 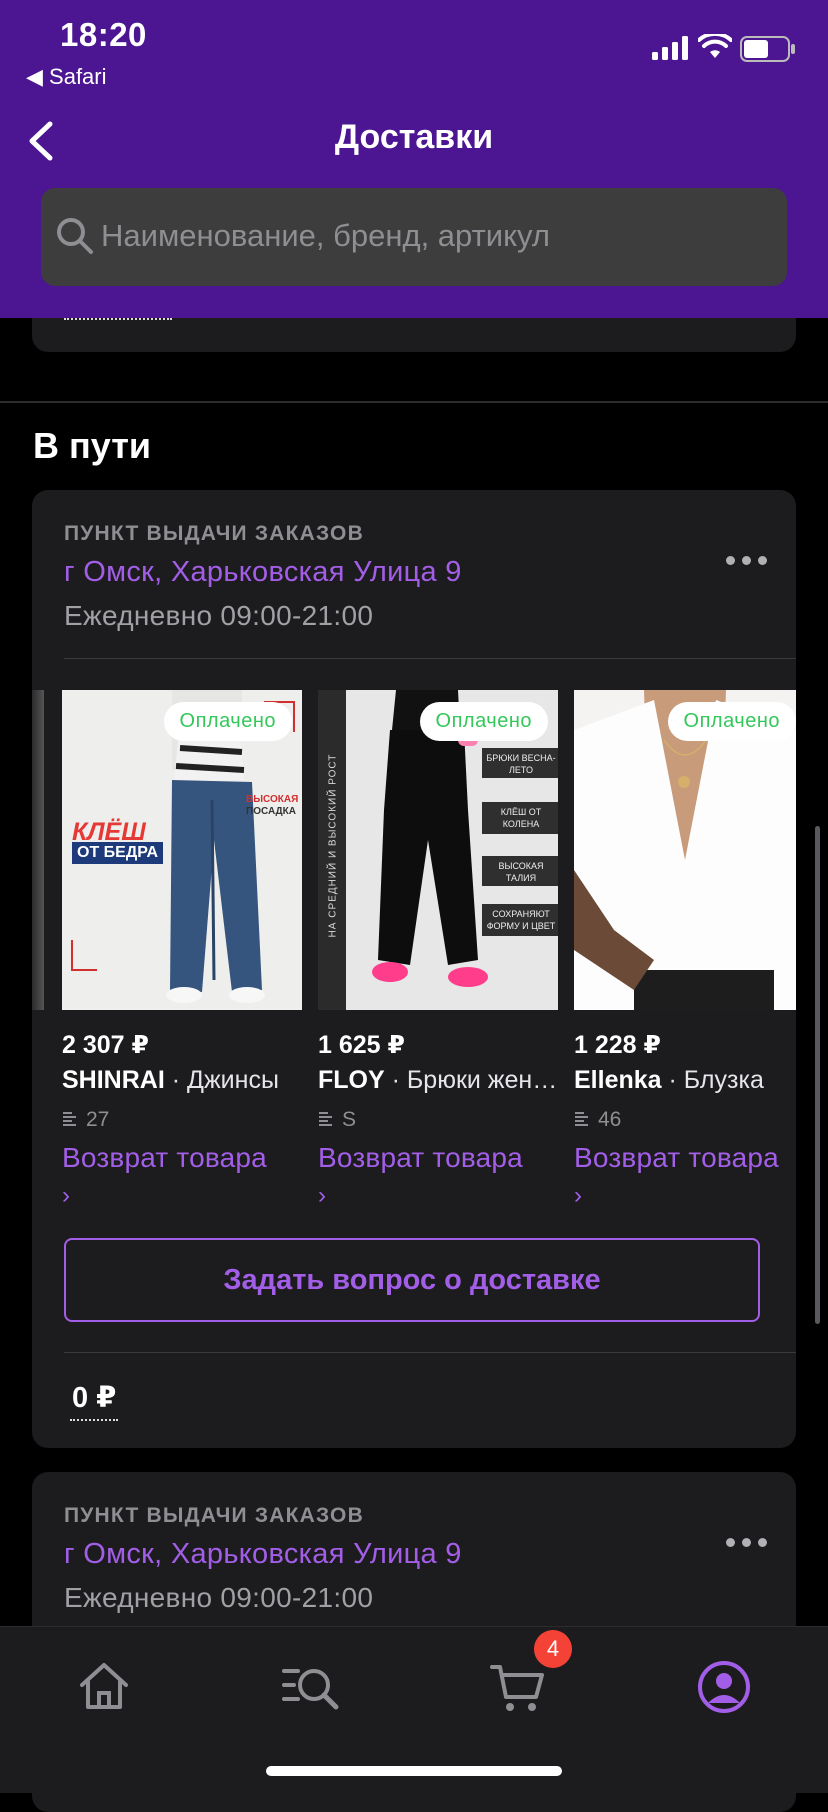 I want to click on product-name: FLOY · Брюки женские, so click(x=438, y=1080).